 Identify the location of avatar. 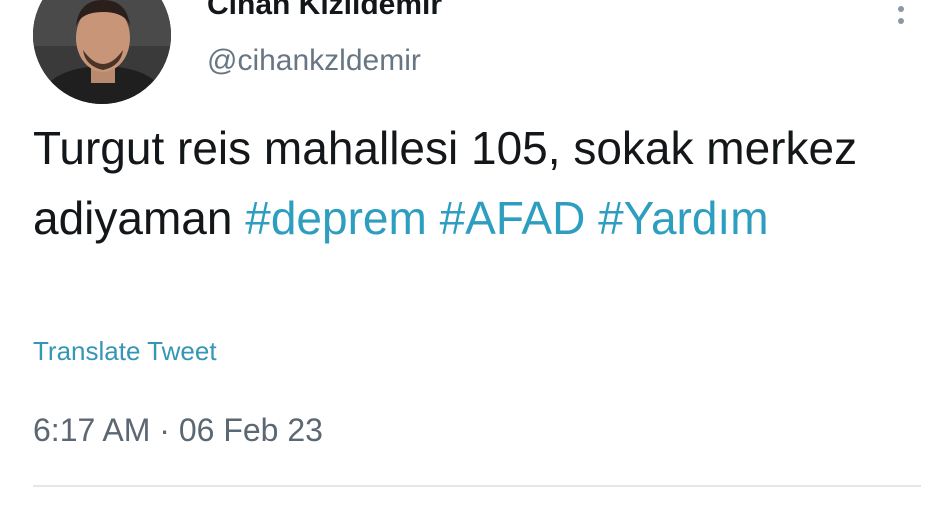
(102, 52).